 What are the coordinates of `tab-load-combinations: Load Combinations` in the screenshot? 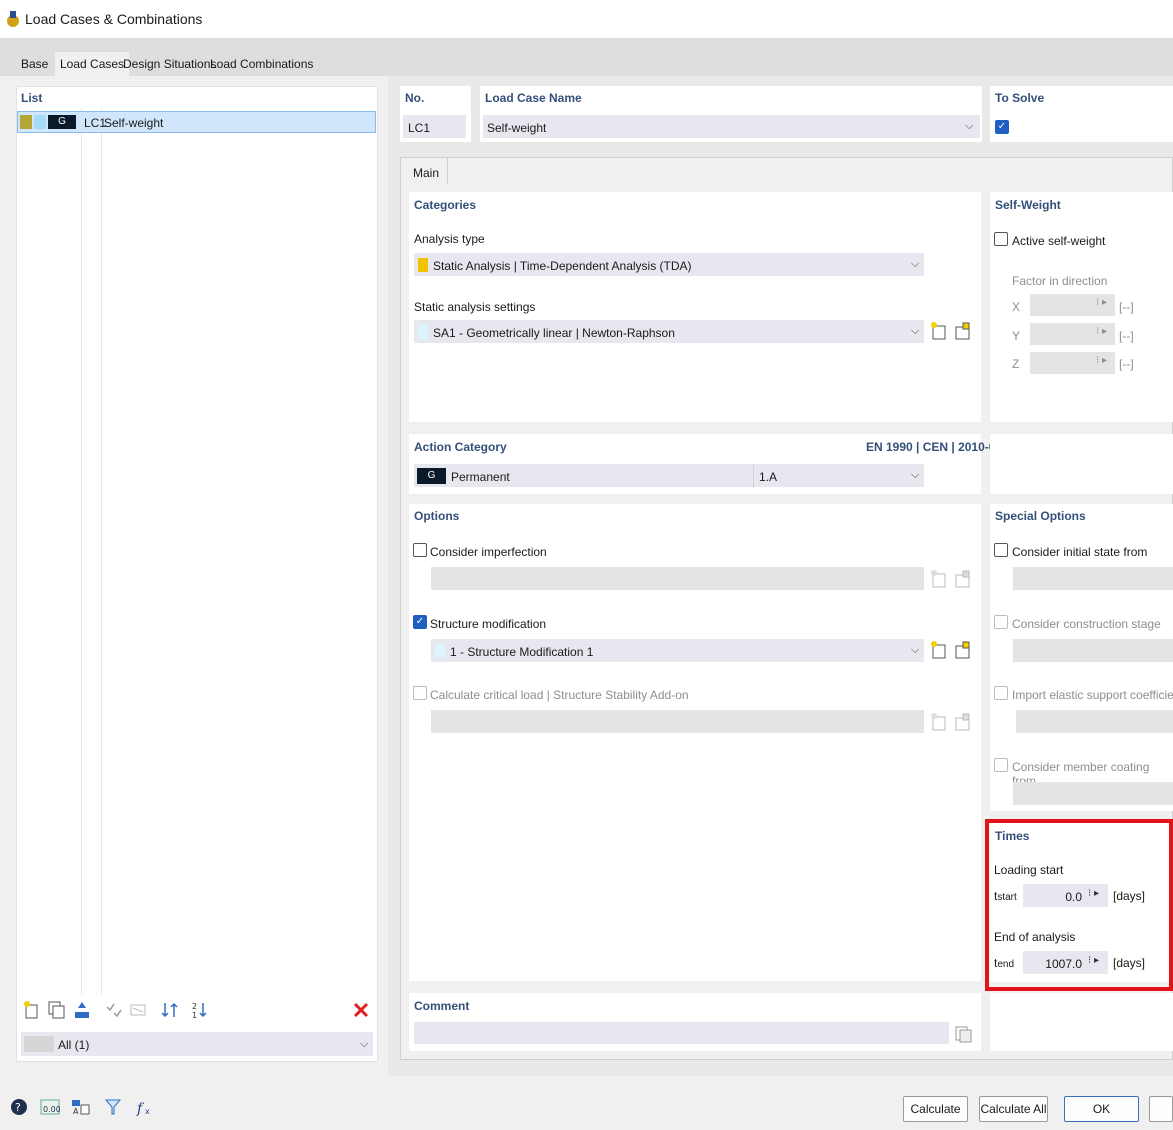 It's located at (261, 64).